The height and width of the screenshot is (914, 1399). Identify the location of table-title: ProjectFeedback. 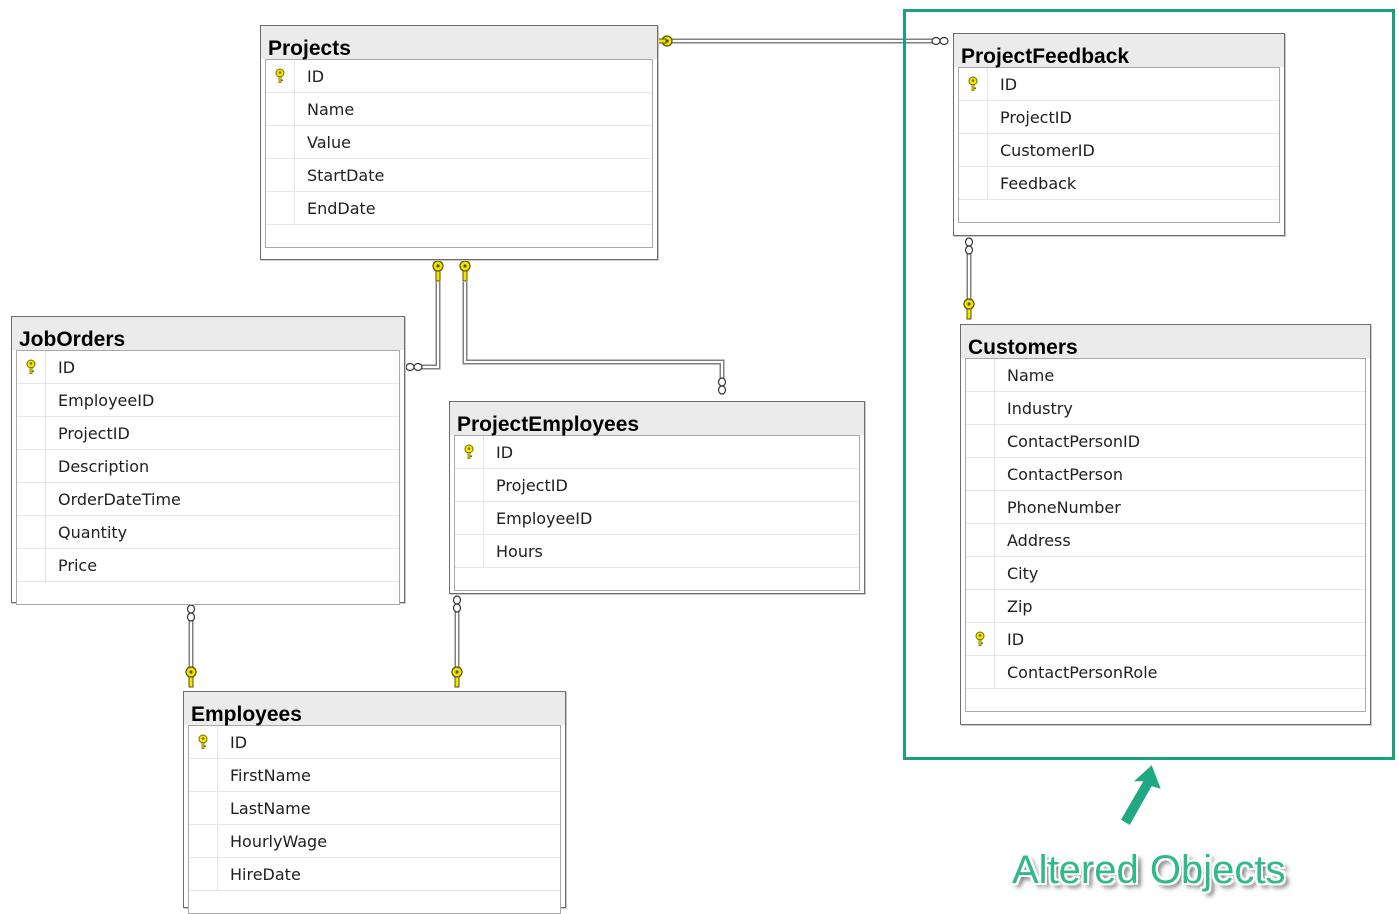
(1045, 56).